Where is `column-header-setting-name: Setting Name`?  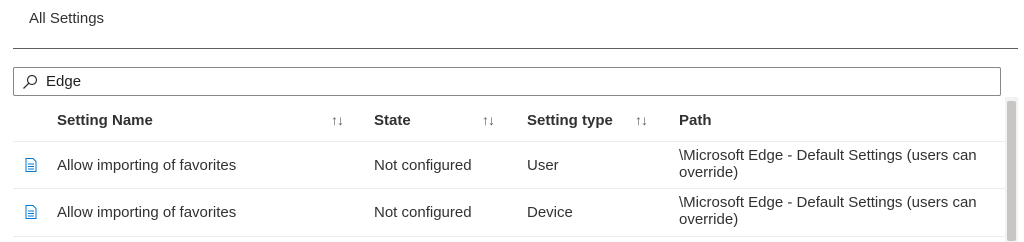 column-header-setting-name: Setting Name is located at coordinates (105, 120).